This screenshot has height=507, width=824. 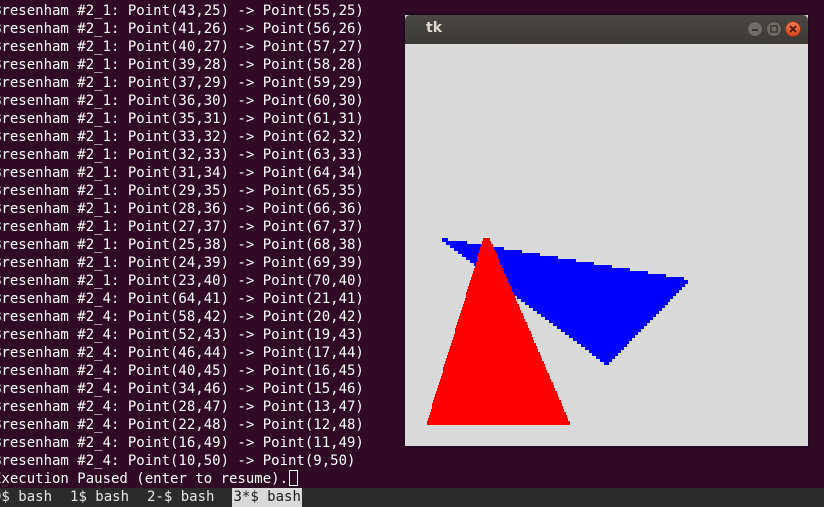 I want to click on close-button, so click(x=793, y=29).